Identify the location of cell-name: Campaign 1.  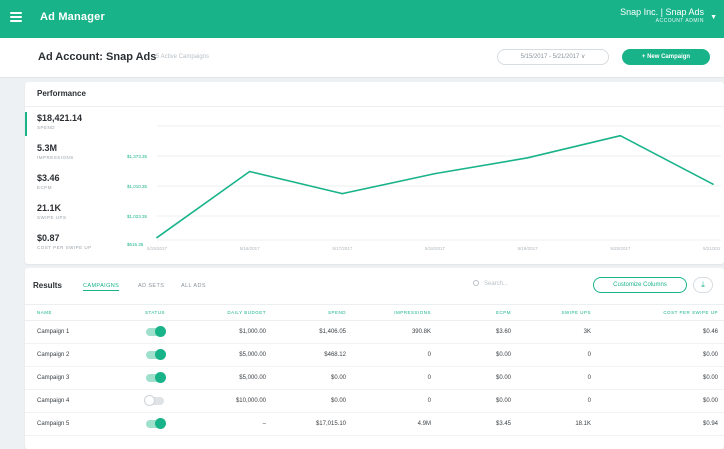
(75, 332).